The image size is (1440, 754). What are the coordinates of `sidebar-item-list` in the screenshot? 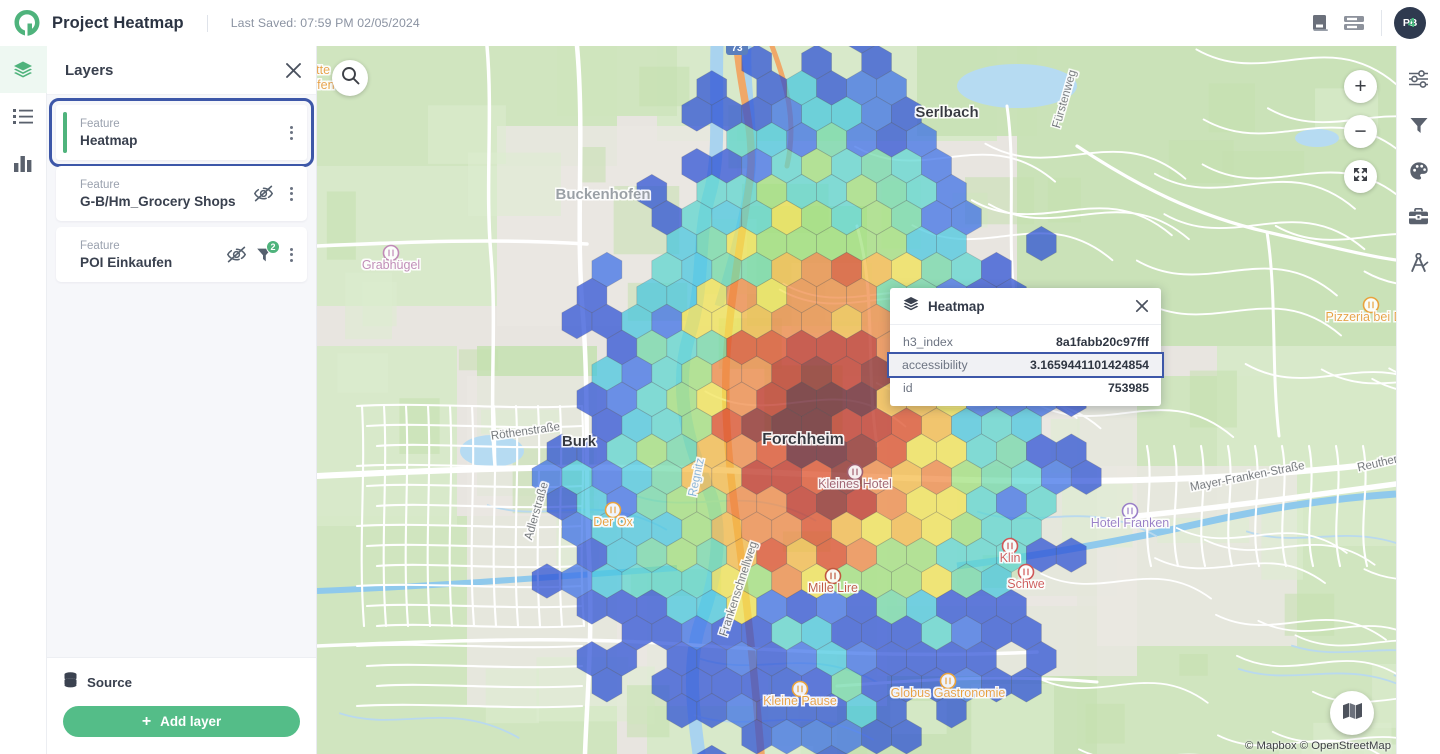 It's located at (23, 116).